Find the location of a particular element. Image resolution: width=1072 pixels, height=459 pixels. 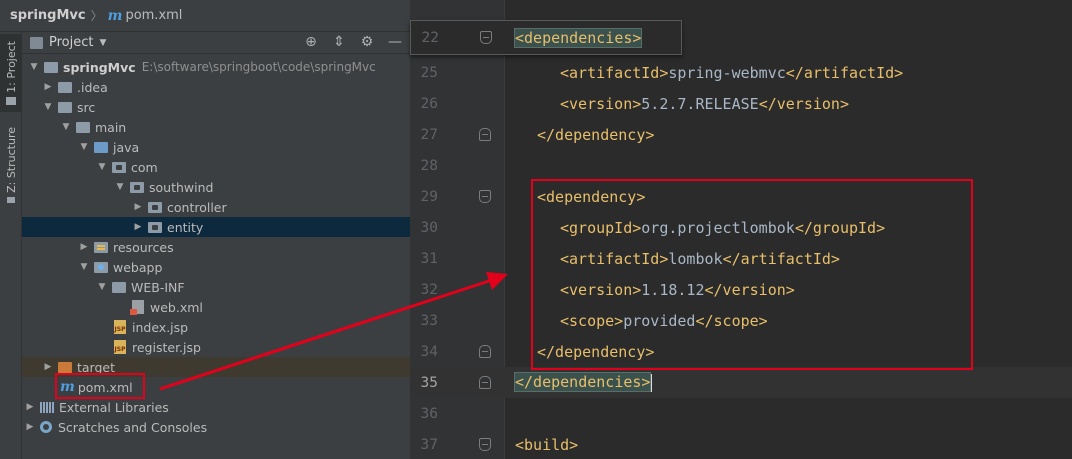

tree-item-src: ▼ src is located at coordinates (216, 107).